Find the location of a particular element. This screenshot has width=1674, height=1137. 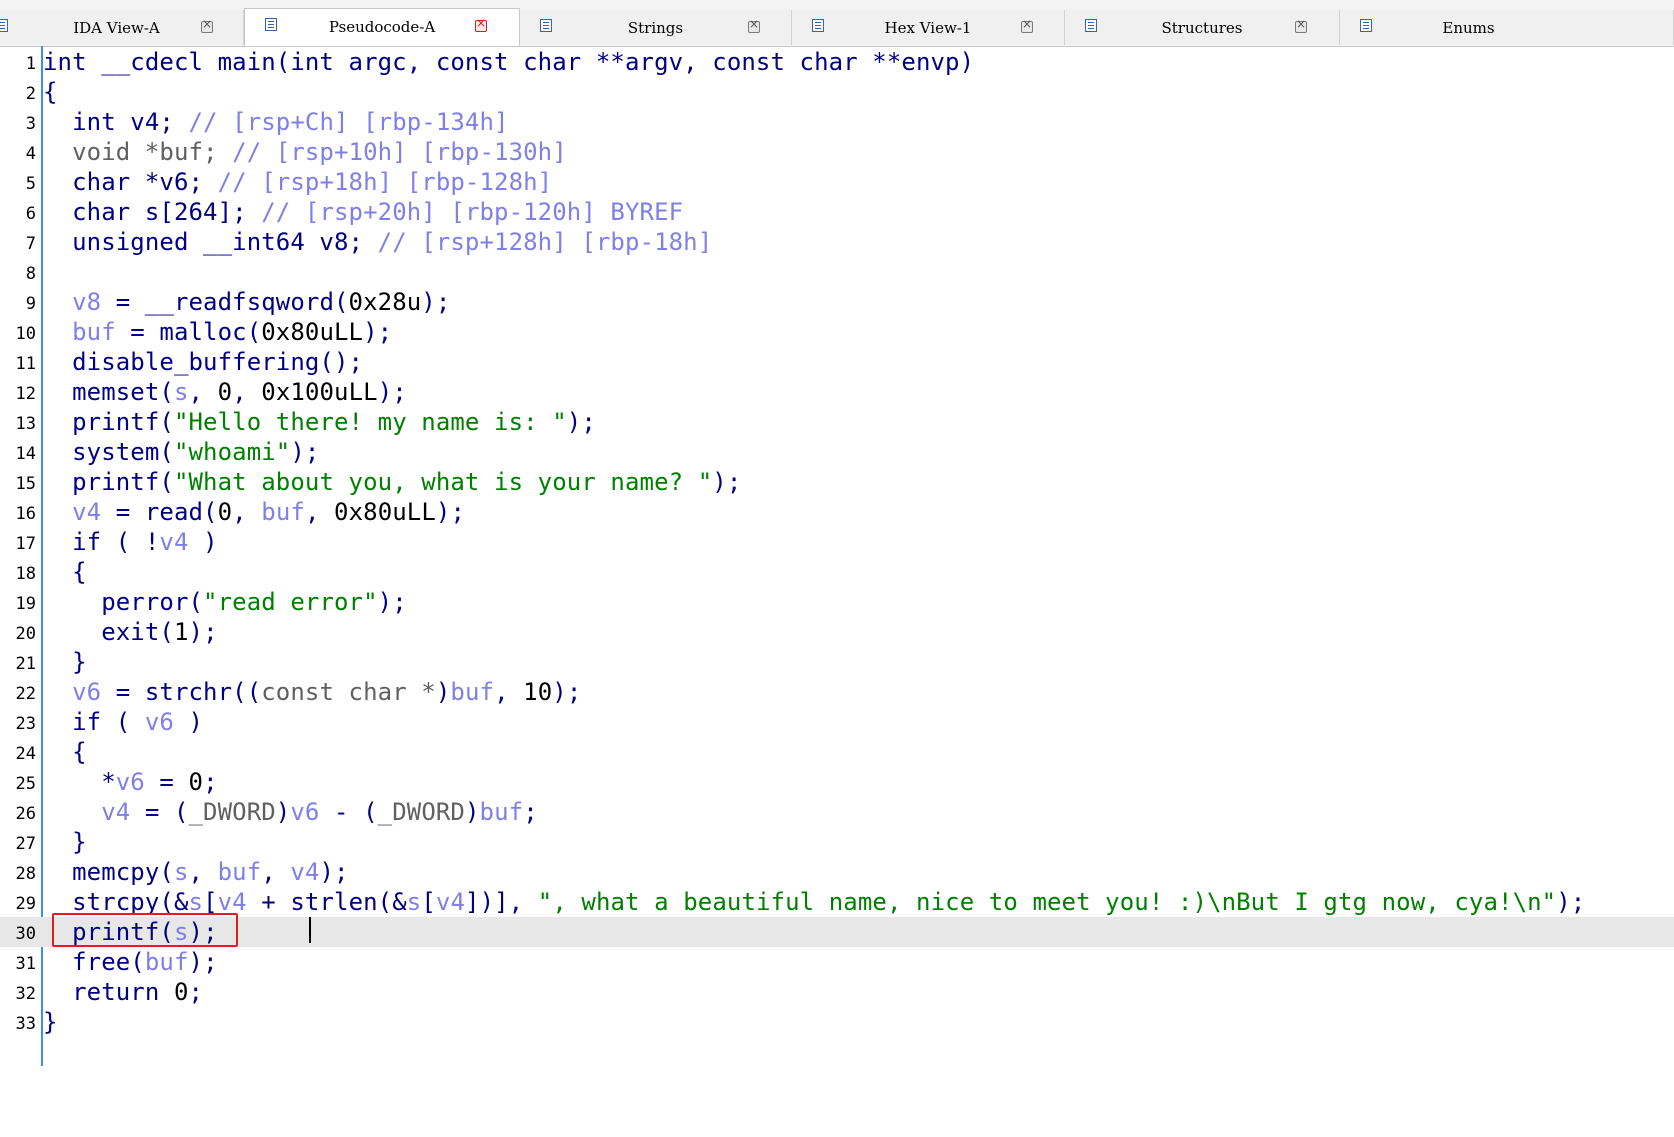

code-line: 2{ is located at coordinates (837, 92).